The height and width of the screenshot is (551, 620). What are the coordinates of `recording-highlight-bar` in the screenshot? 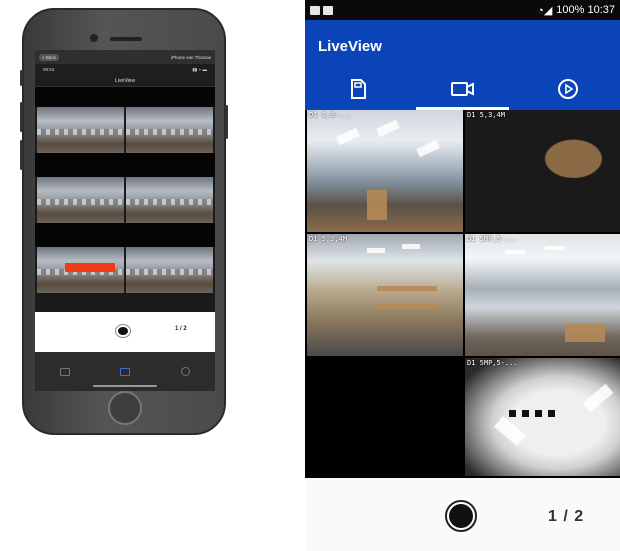 It's located at (90, 267).